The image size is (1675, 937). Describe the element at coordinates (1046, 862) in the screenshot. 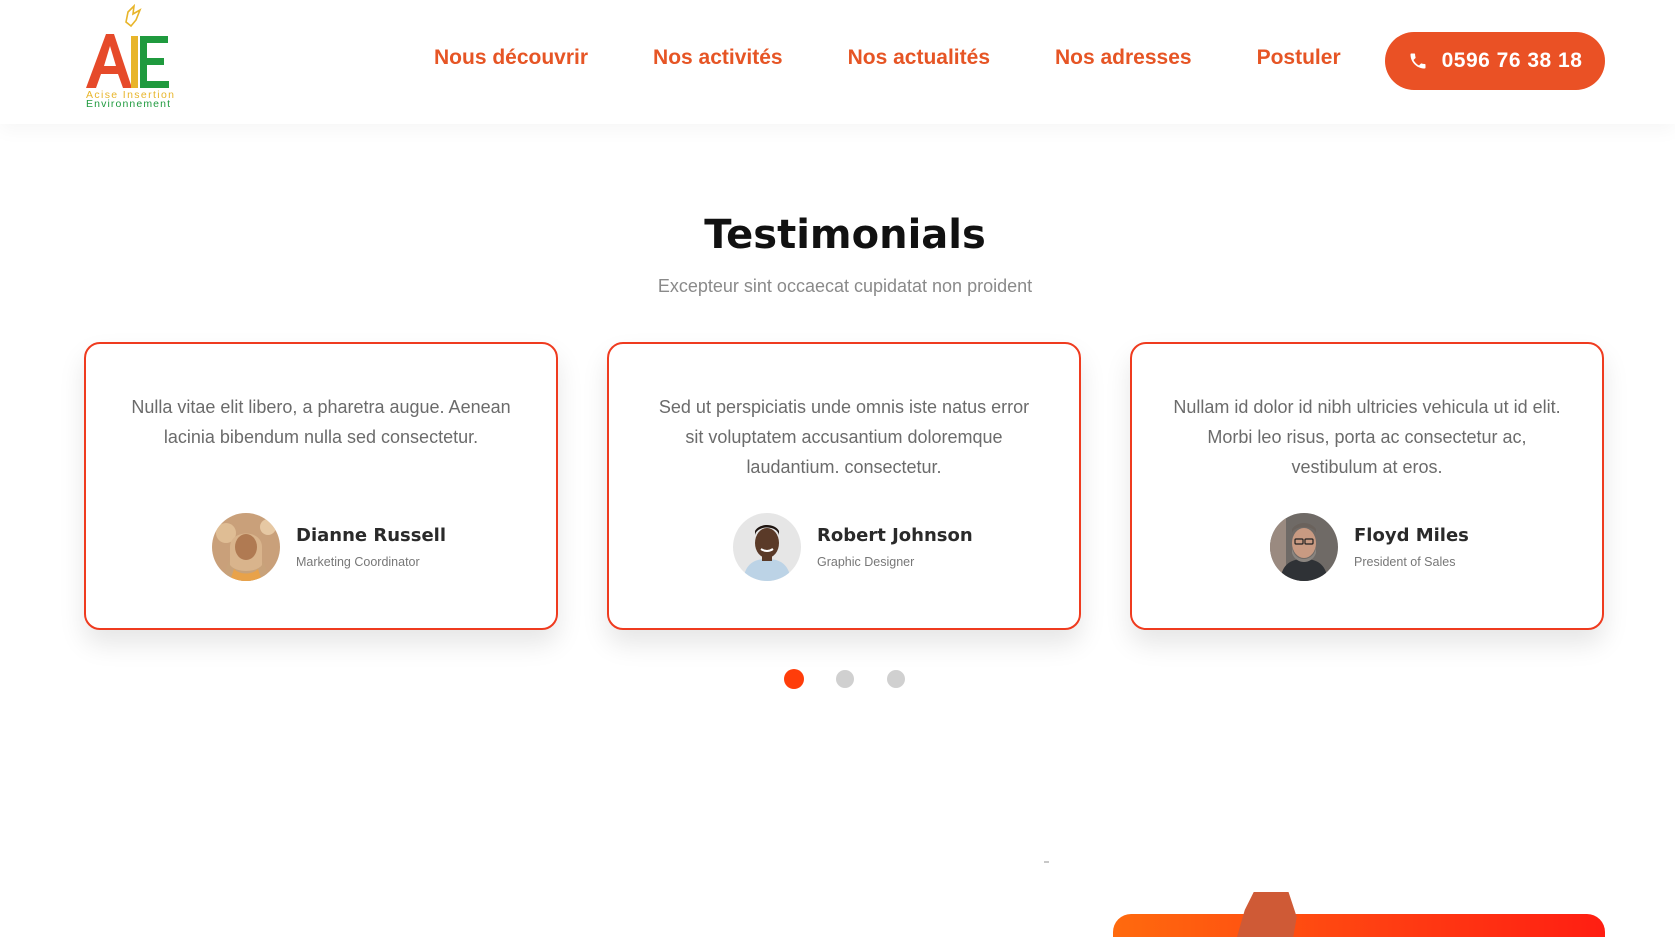

I see `divider-tick` at that location.